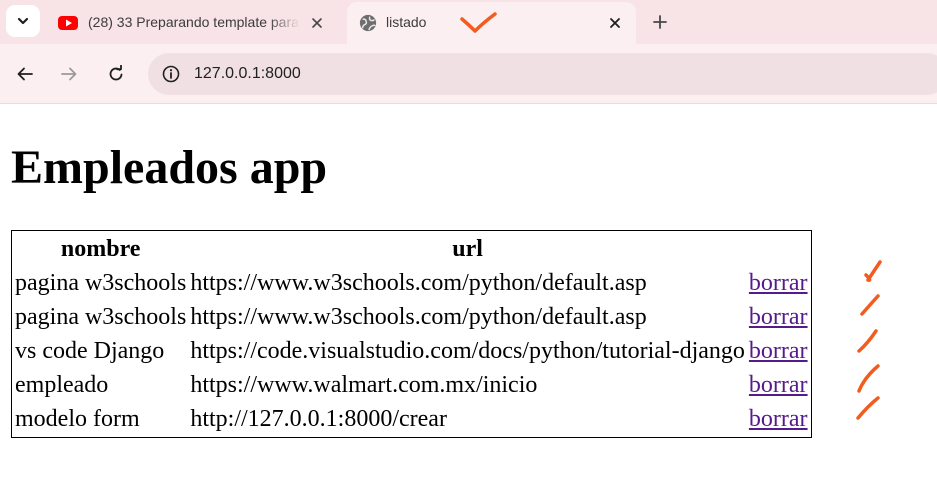  I want to click on forward-button, so click(69, 74).